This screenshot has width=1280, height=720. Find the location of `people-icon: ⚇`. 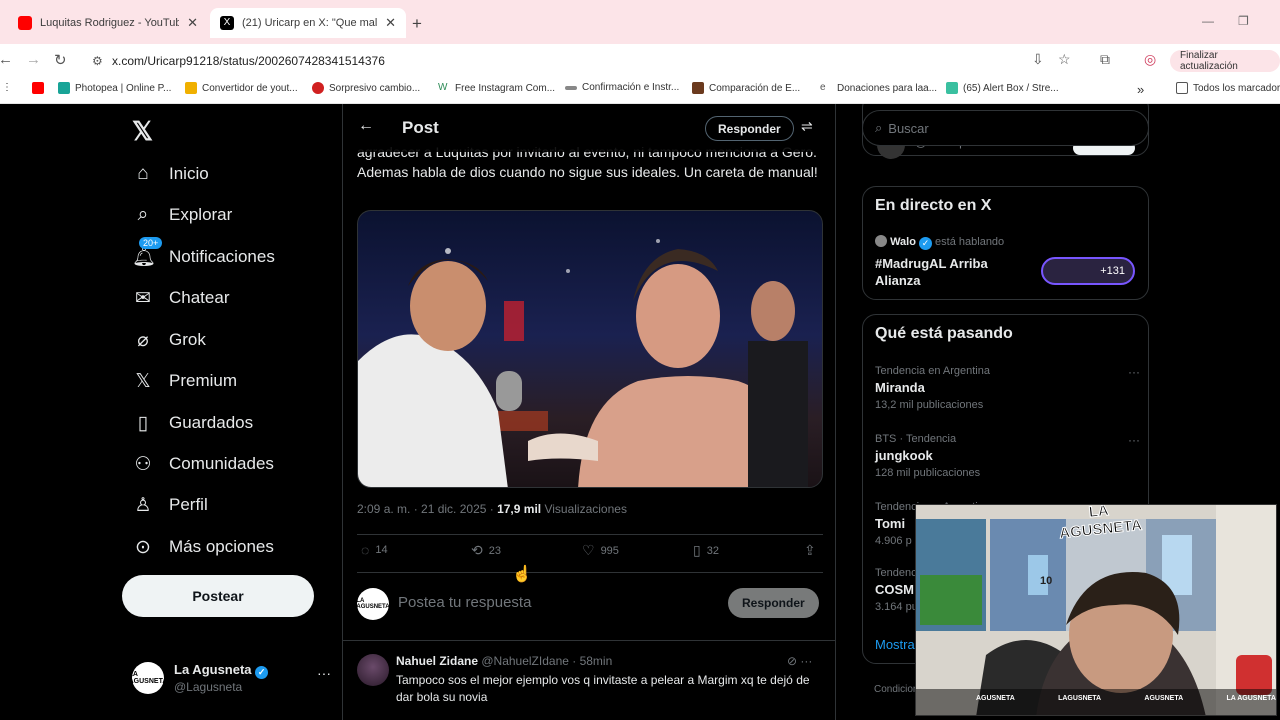

people-icon: ⚇ is located at coordinates (143, 464).